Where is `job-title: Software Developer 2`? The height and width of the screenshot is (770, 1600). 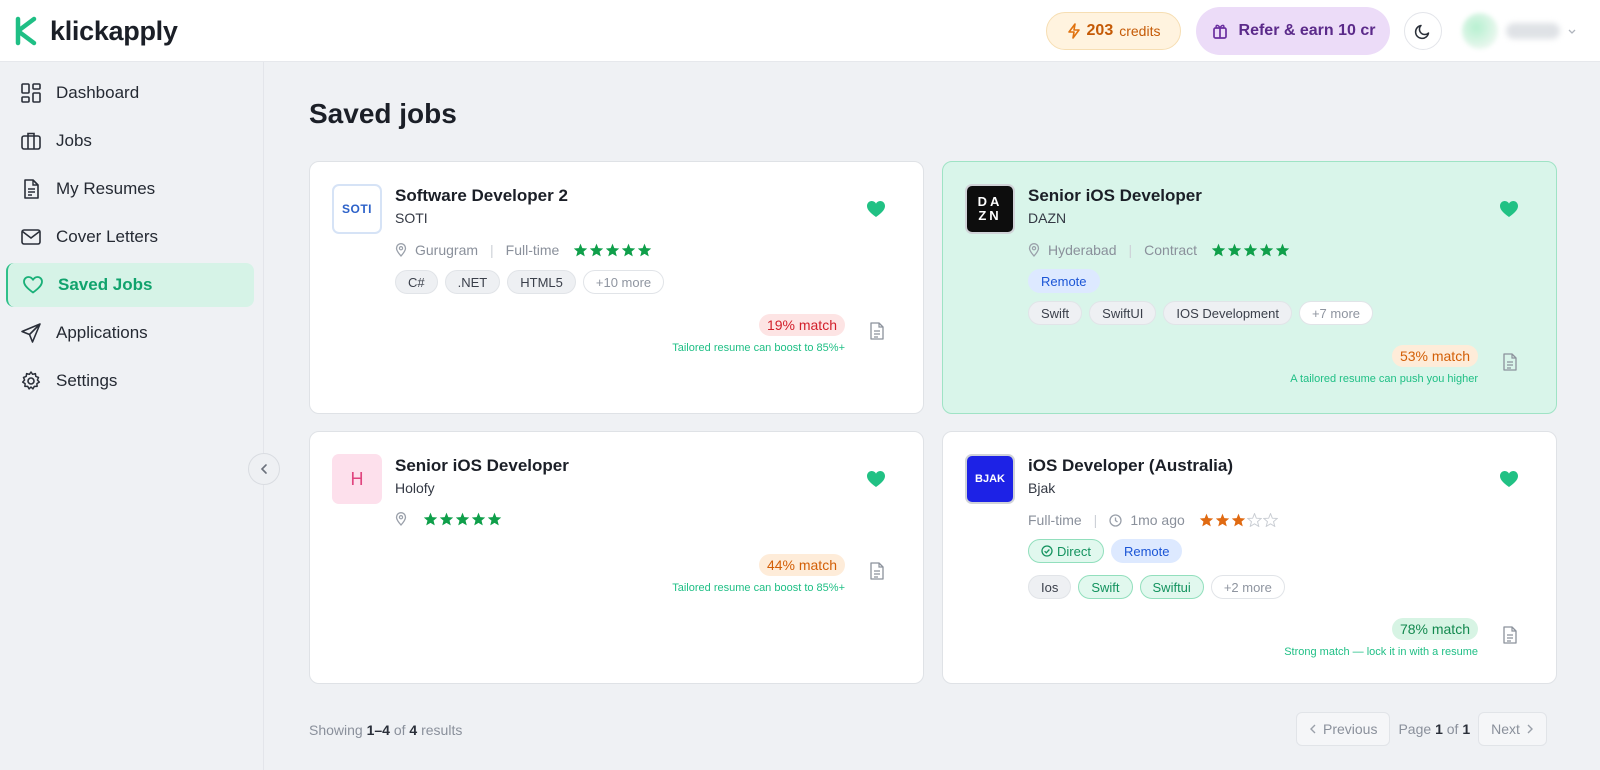
job-title: Software Developer 2 is located at coordinates (481, 196).